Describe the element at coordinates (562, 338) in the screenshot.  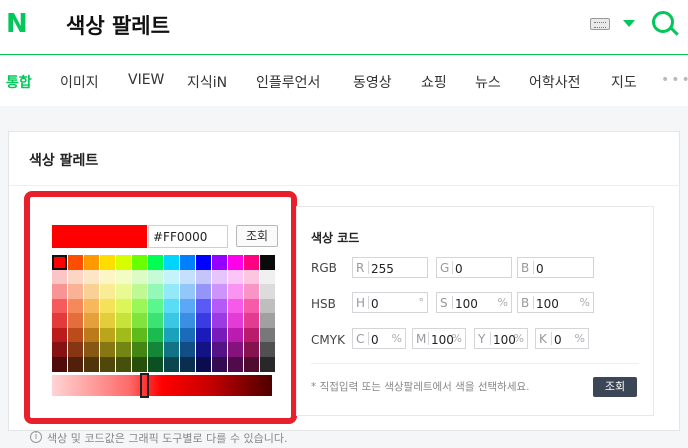
I see `k-field: K 0 %` at that location.